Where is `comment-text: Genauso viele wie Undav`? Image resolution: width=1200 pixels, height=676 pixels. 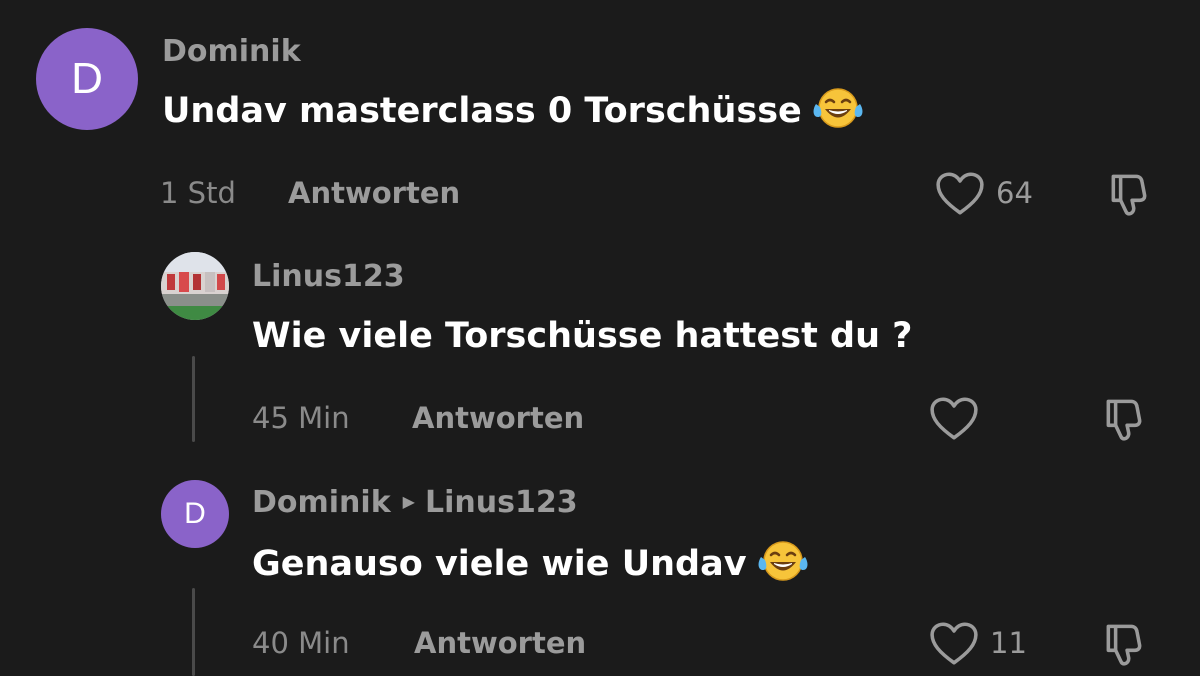 comment-text: Genauso viele wie Undav is located at coordinates (530, 565).